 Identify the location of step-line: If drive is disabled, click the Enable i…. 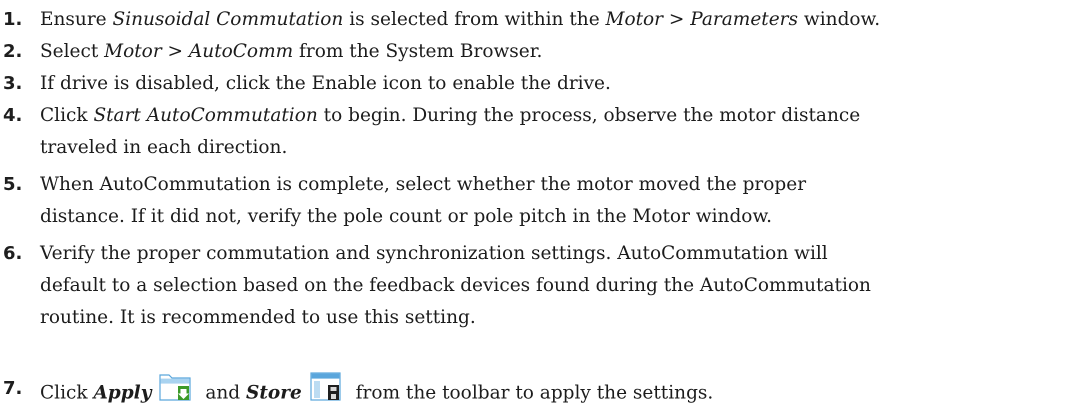
(550, 84).